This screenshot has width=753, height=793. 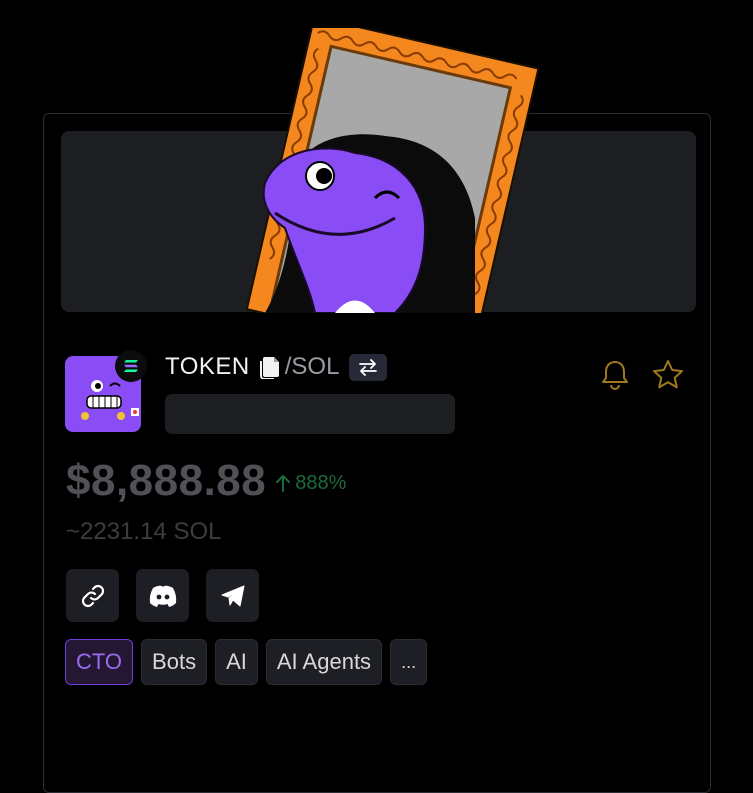 I want to click on token-pair-row: TOKEN /SOL, so click(x=276, y=367).